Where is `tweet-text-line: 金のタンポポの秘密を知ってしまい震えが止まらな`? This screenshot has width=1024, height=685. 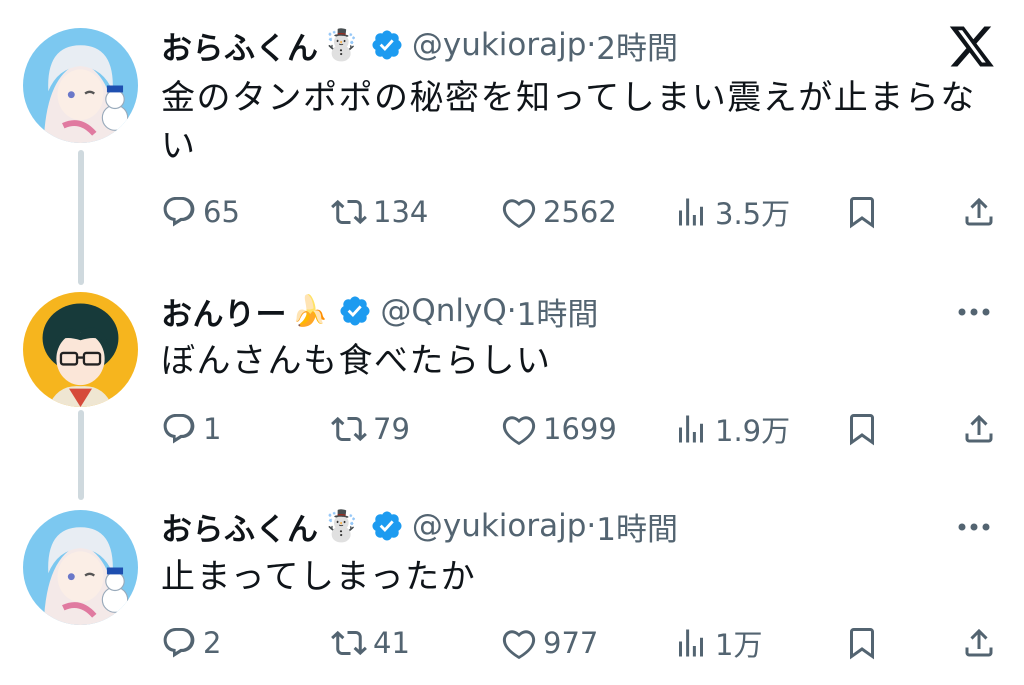 tweet-text-line: 金のタンポポの秘密を知ってしまい震えが止まらな is located at coordinates (568, 98).